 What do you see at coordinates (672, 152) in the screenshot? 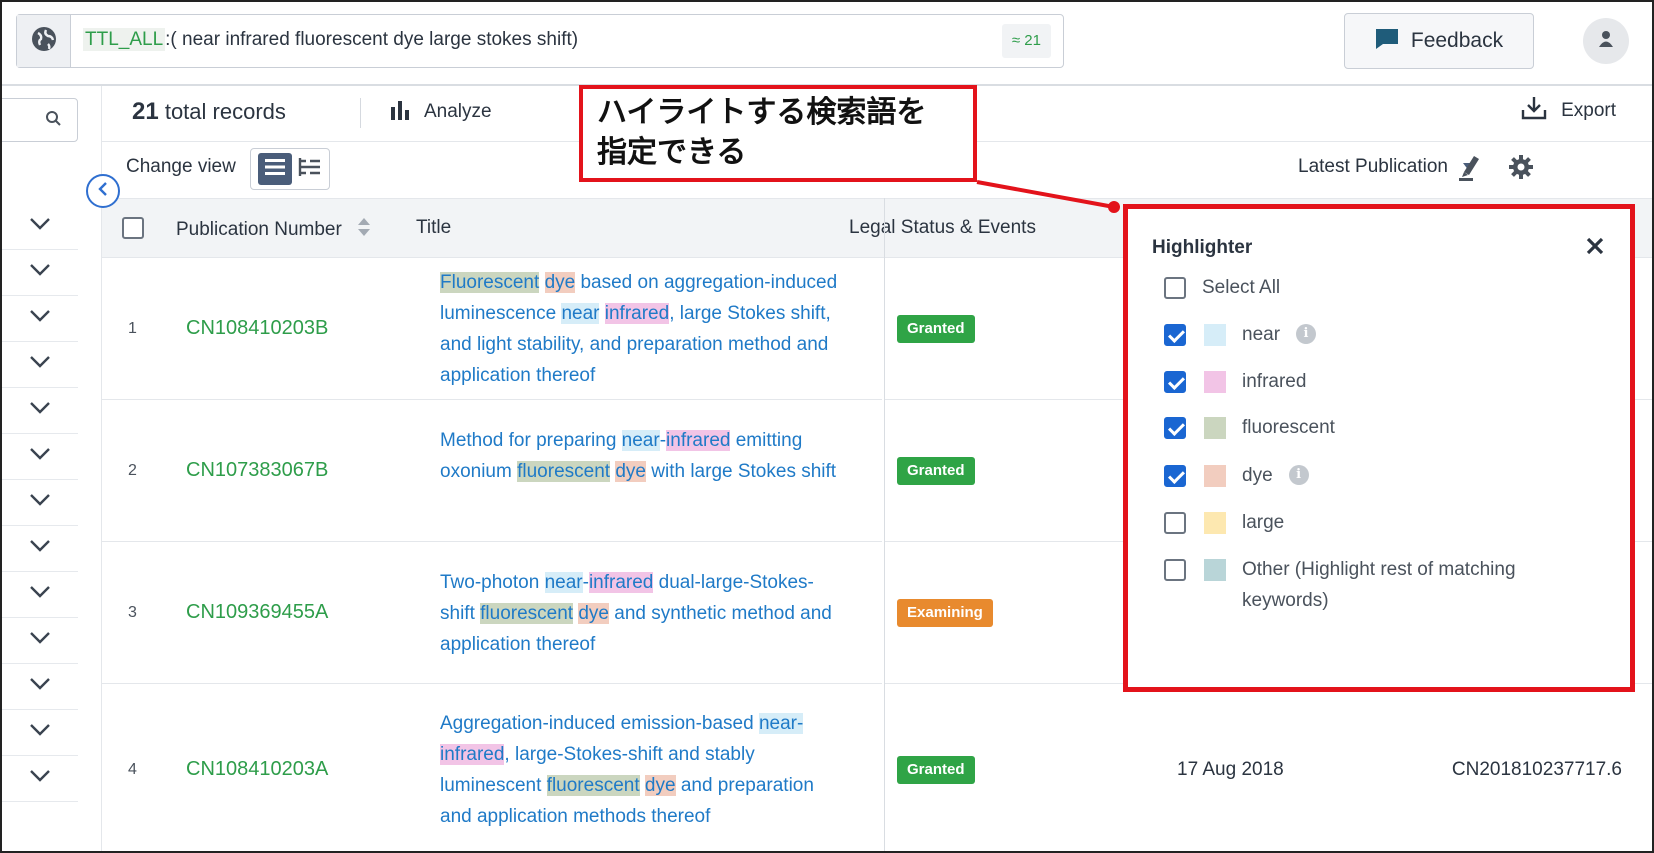
I see `annotation-line-2: 指定できる` at bounding box center [672, 152].